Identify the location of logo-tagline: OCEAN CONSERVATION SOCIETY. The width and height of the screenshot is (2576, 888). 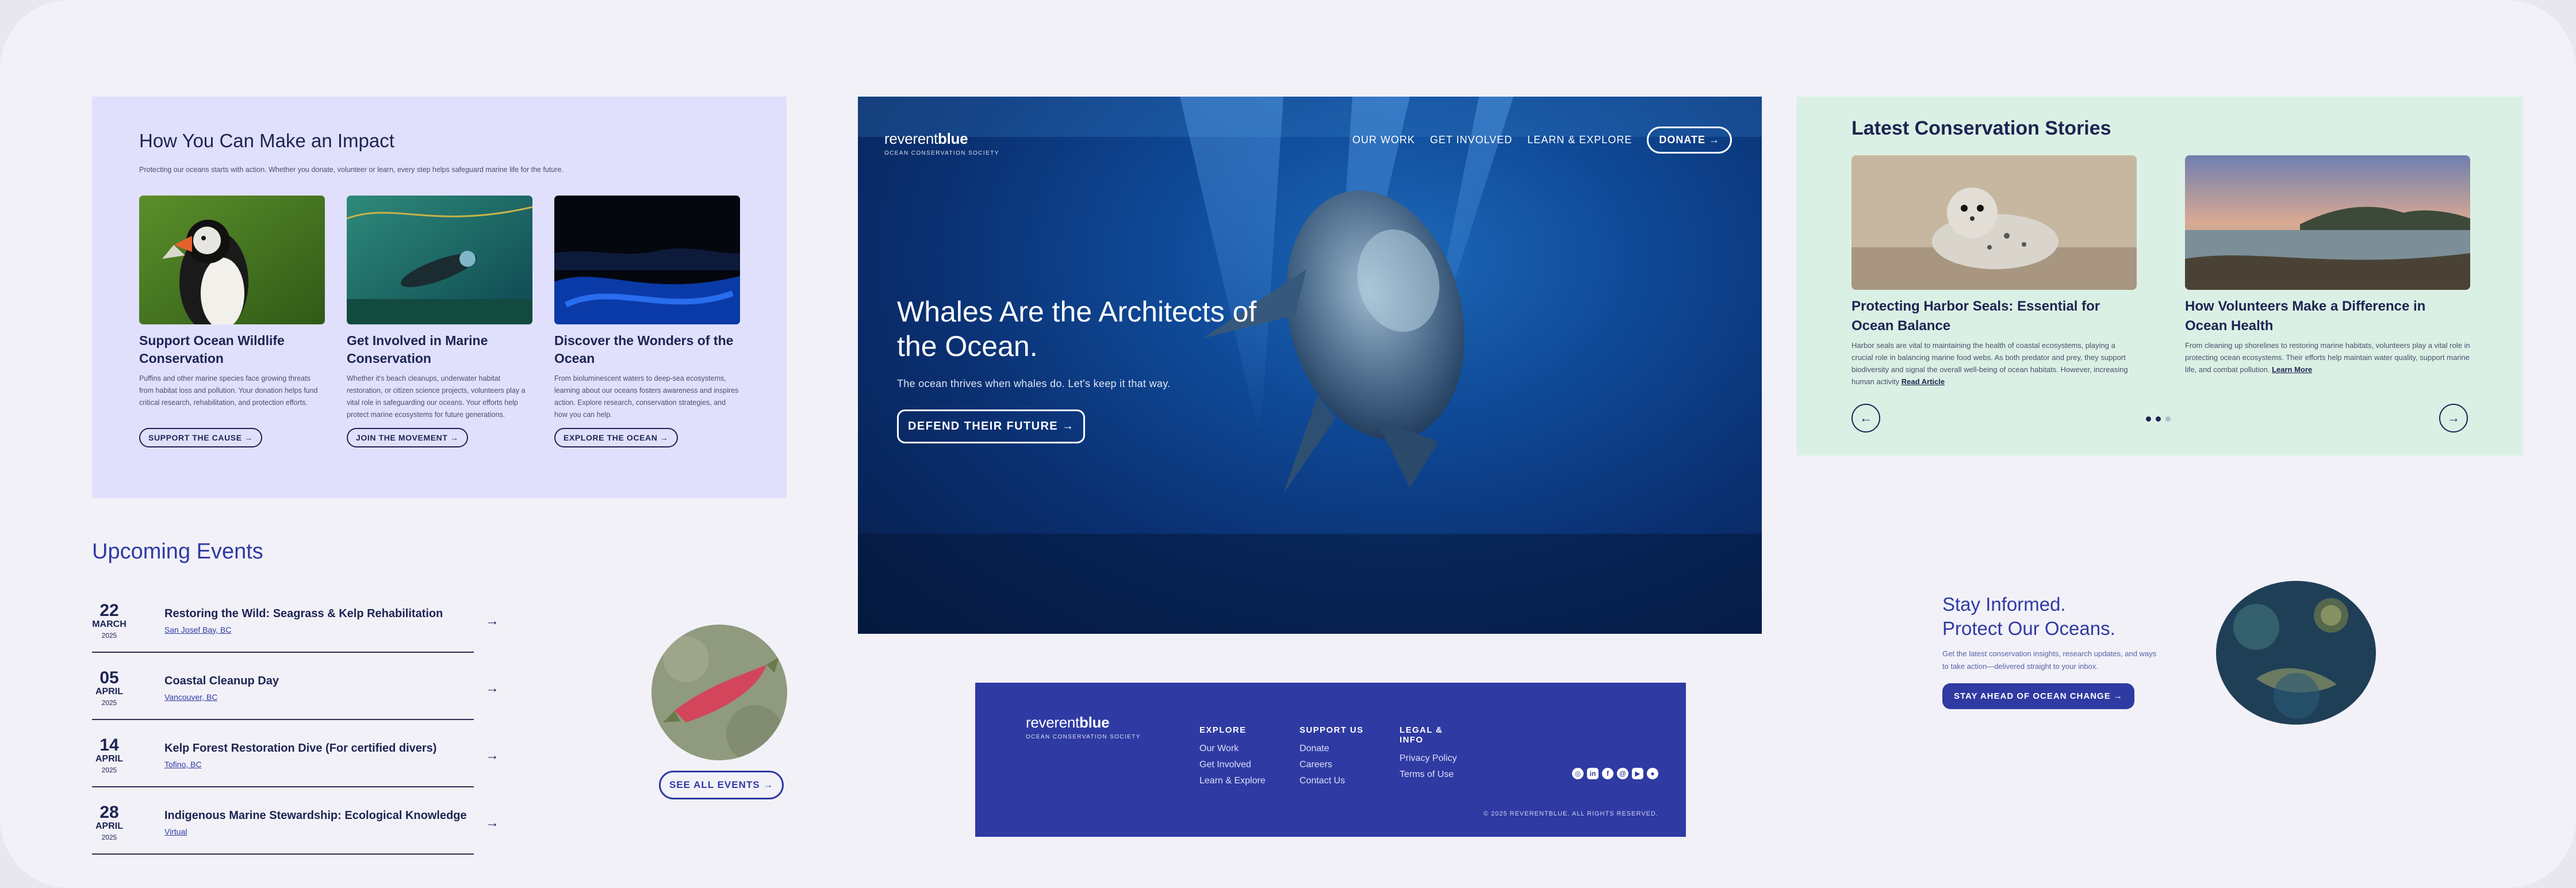
(941, 153).